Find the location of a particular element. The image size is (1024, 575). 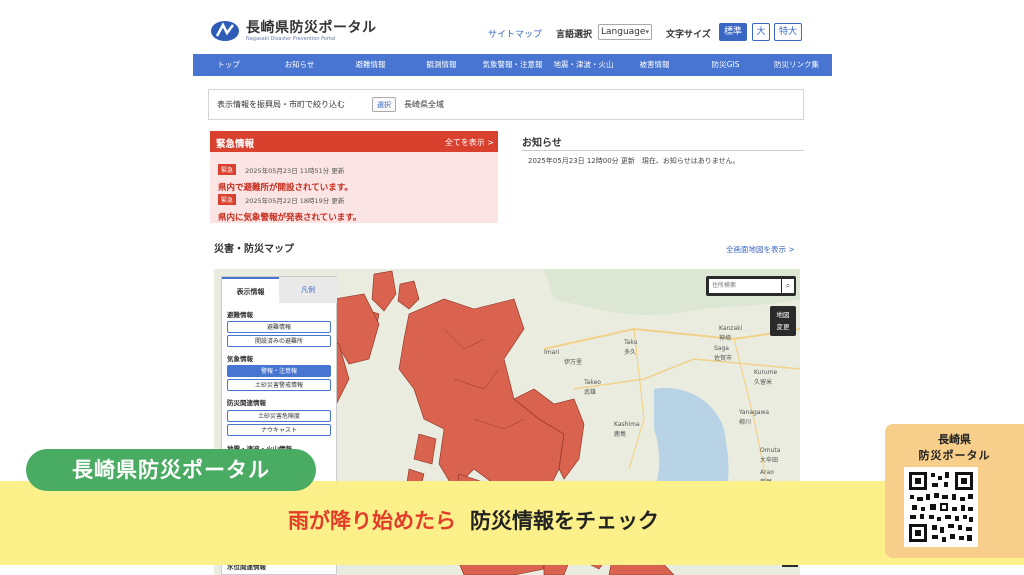

layer-landslide-alert-button: 土砂災害警戒情報 is located at coordinates (279, 385).